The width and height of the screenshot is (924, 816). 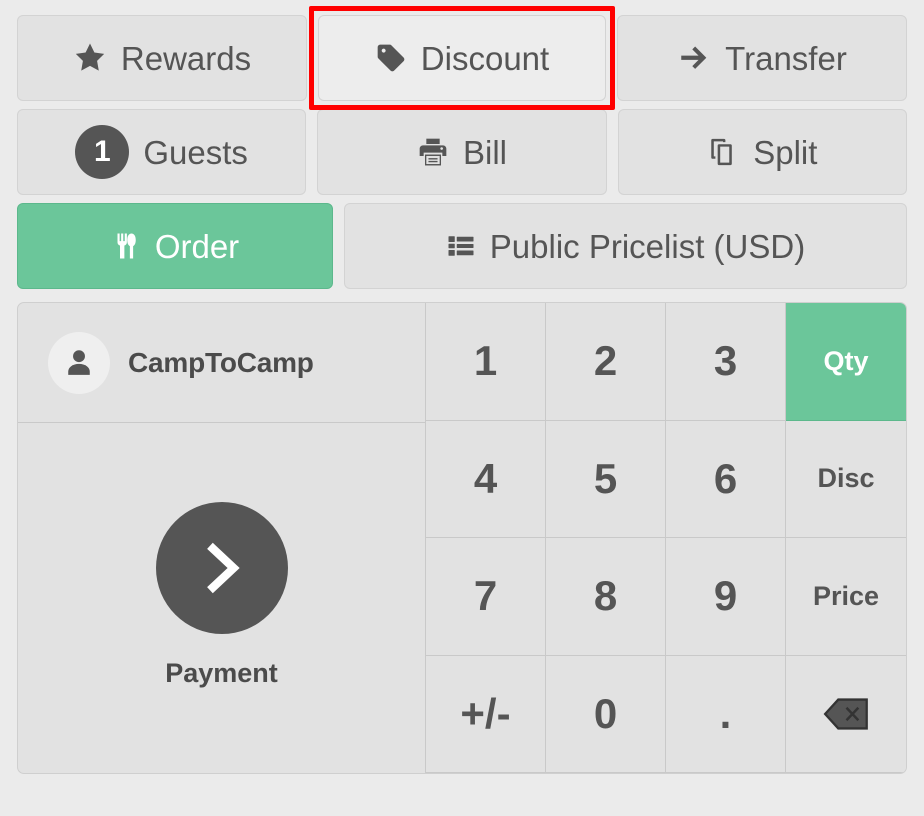 I want to click on numpad-mode-disc: Disc, so click(x=846, y=479).